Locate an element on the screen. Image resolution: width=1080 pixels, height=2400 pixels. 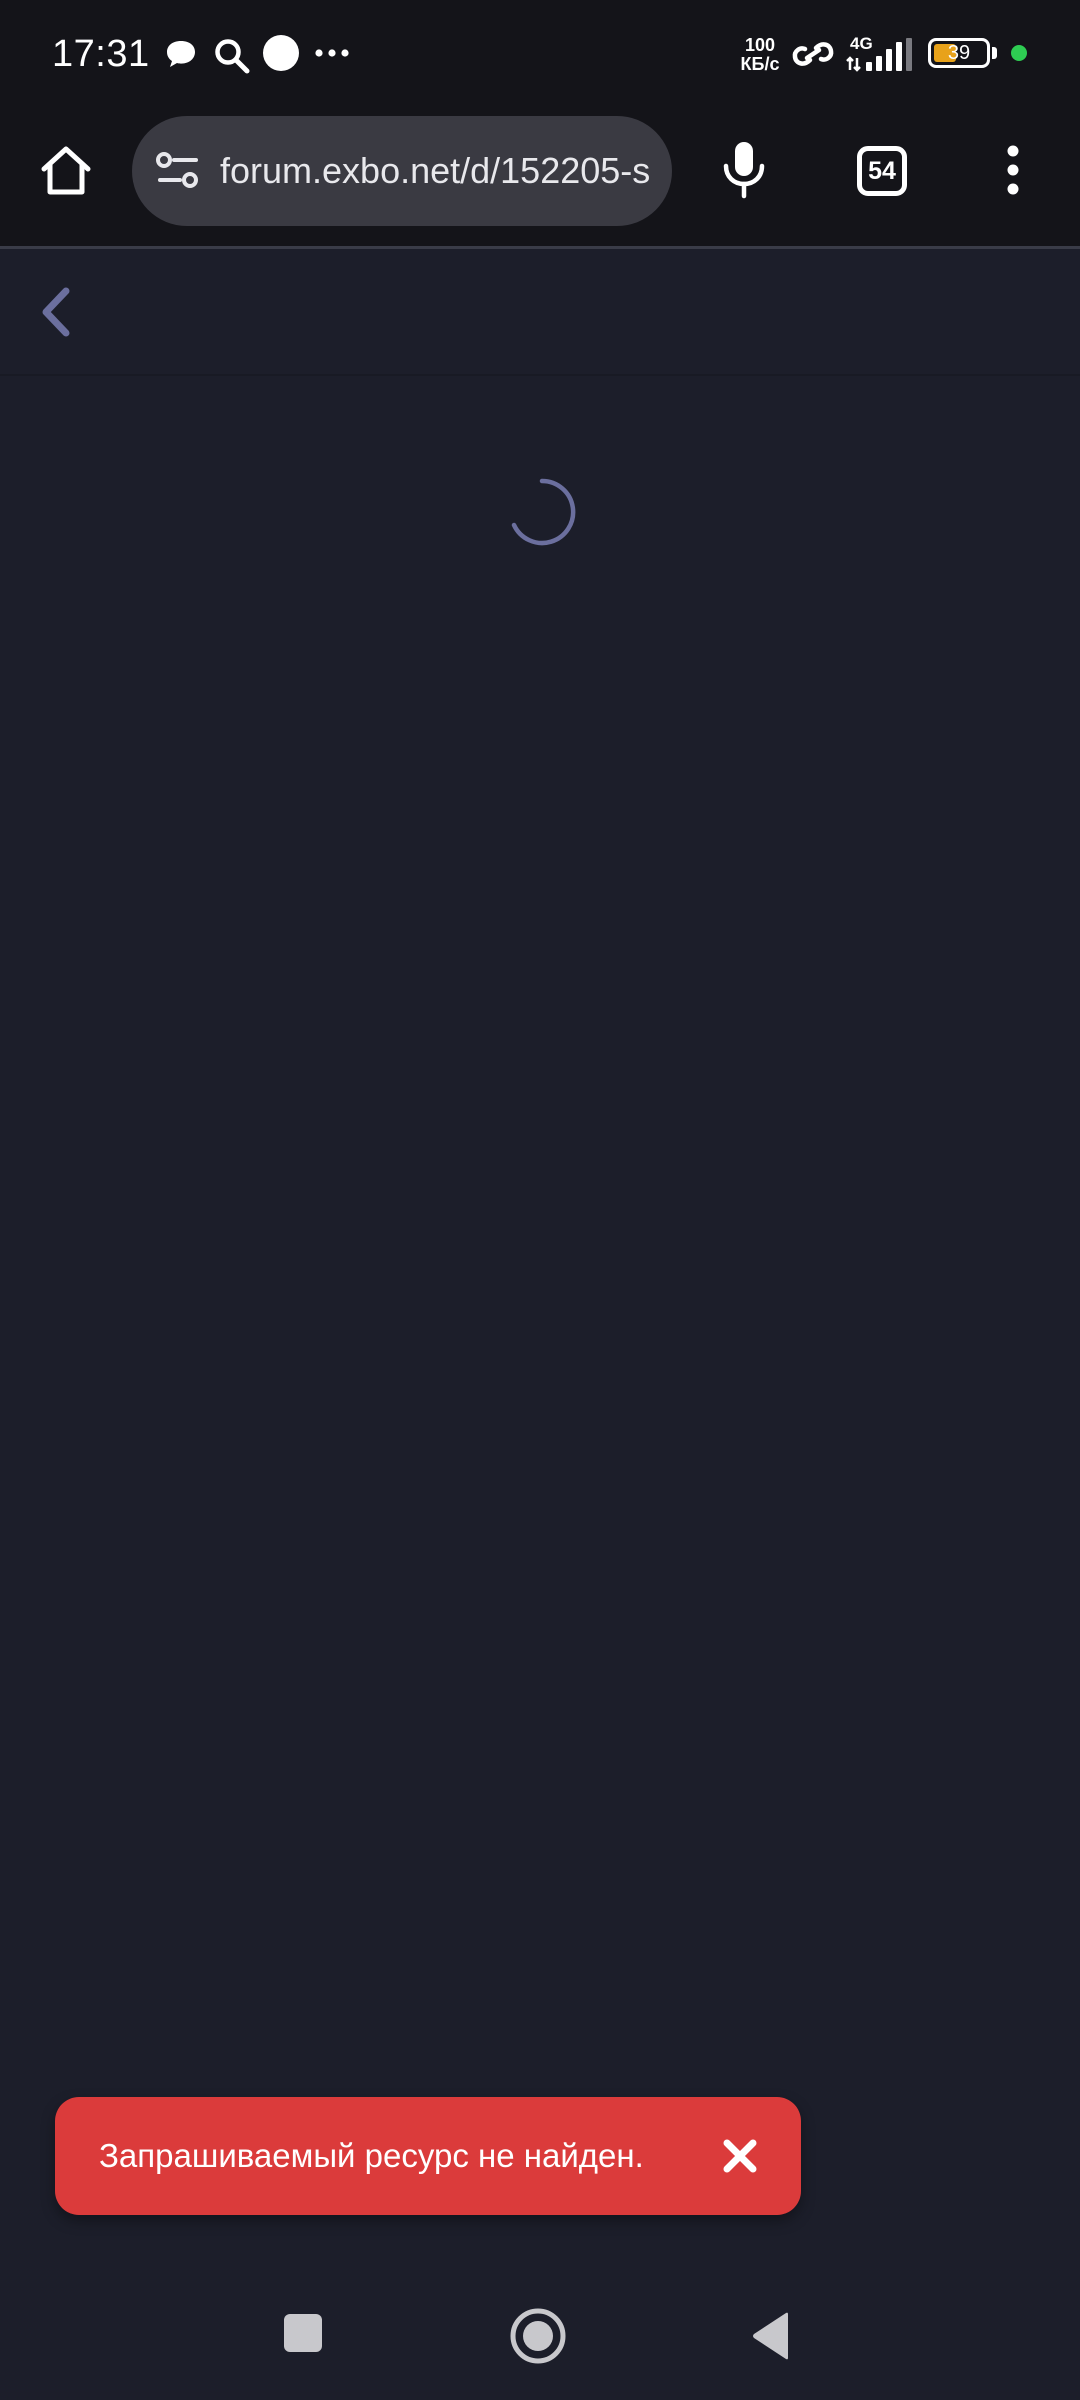
network-speed: 100 КБ/с is located at coordinates (760, 55).